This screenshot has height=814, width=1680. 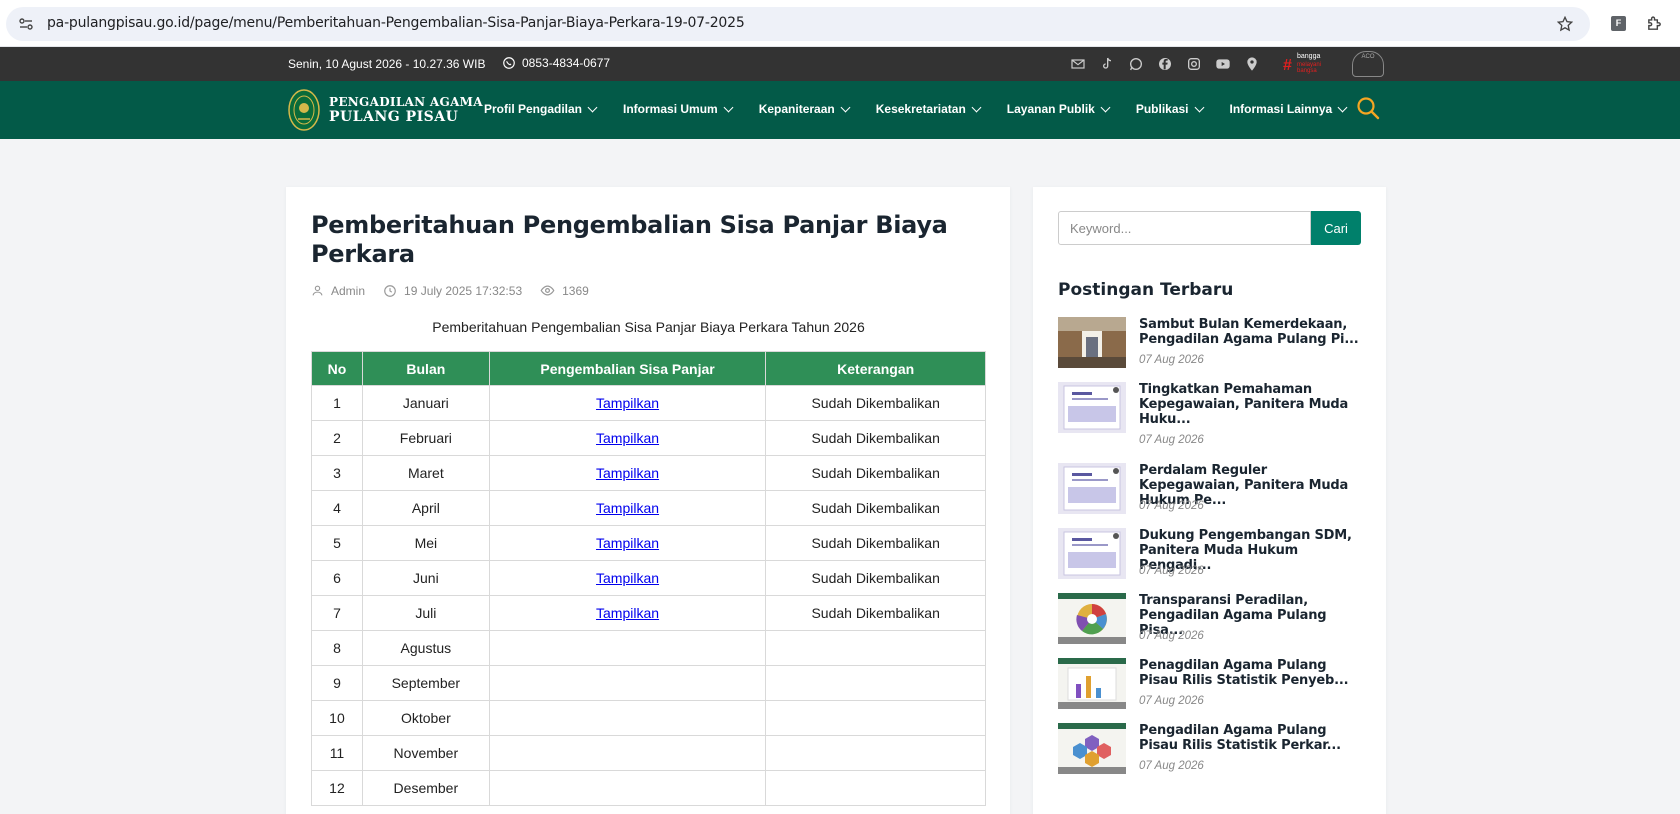 I want to click on nav-kepaniteraan: Kepaniteraan, so click(x=805, y=109).